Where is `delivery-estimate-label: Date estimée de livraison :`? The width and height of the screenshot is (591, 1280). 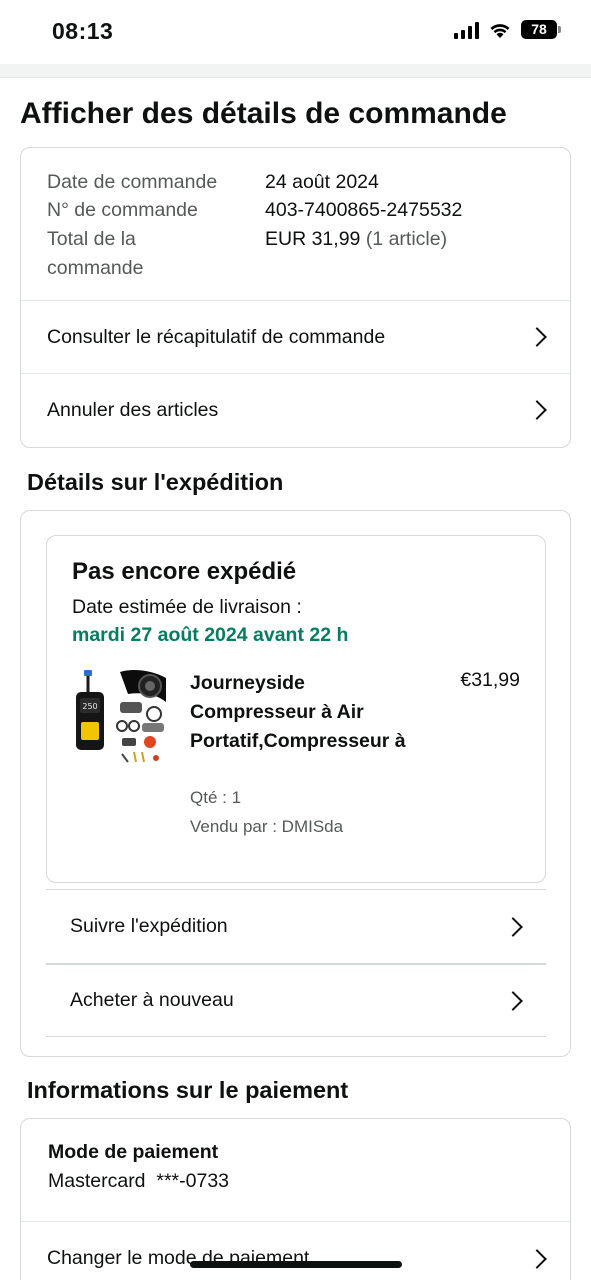
delivery-estimate-label: Date estimée de livraison : is located at coordinates (187, 607).